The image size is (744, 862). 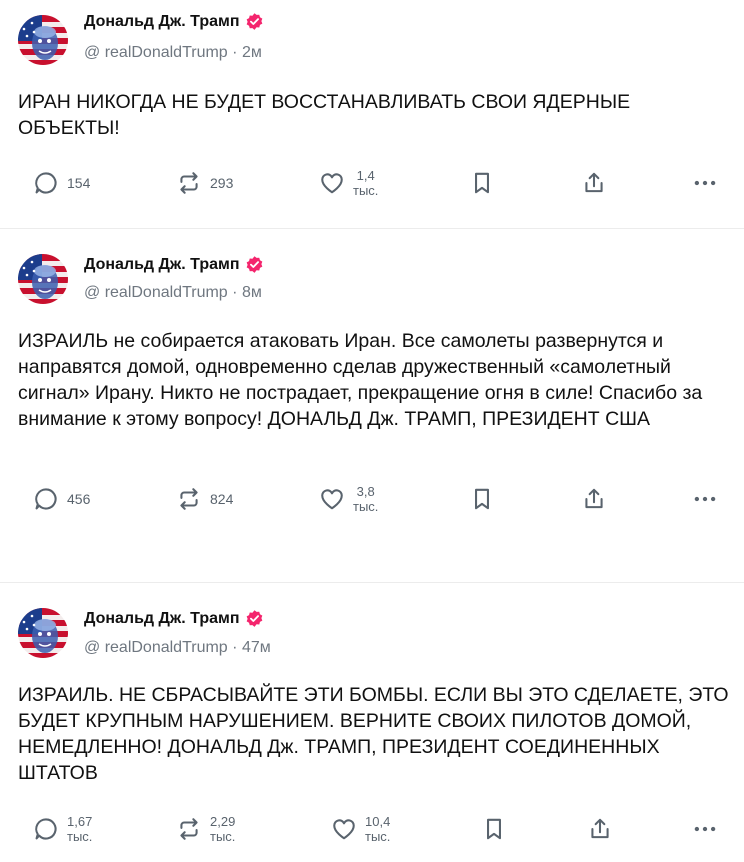 What do you see at coordinates (365, 491) in the screenshot?
I see `like-count-number: 3,8` at bounding box center [365, 491].